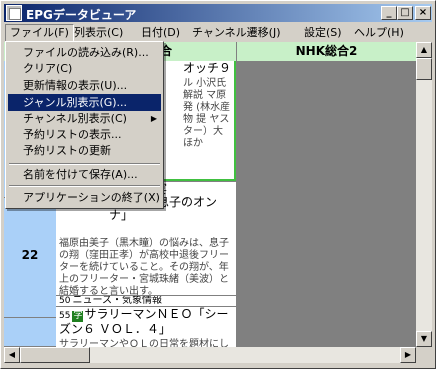 The height and width of the screenshot is (369, 436). I want to click on program-title: サラリーマンＮＥＯ「シーズン６ ＶＯＬ．４」, so click(144, 321).